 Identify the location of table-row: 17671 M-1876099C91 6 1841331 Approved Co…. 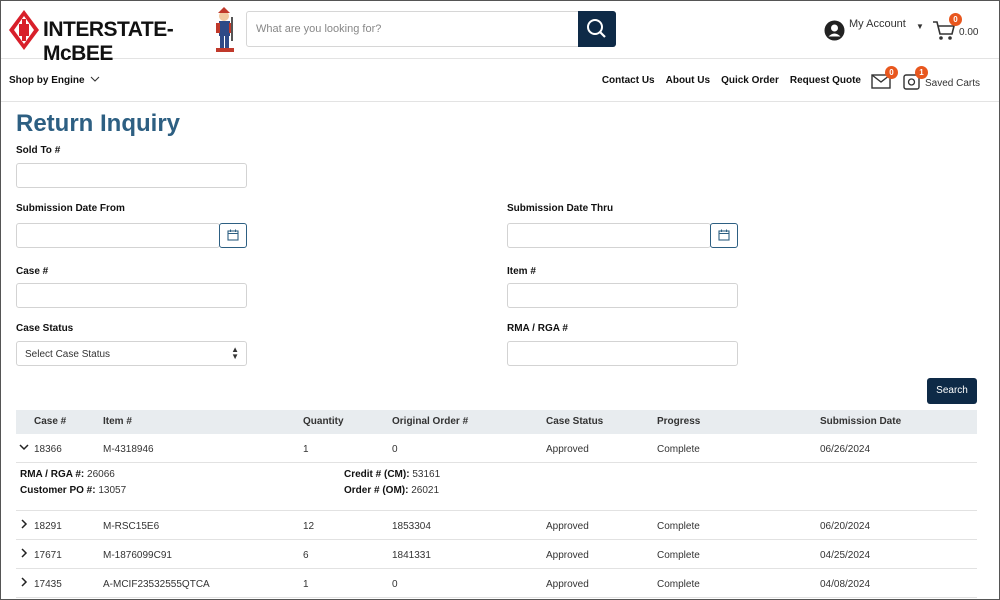
(496, 554).